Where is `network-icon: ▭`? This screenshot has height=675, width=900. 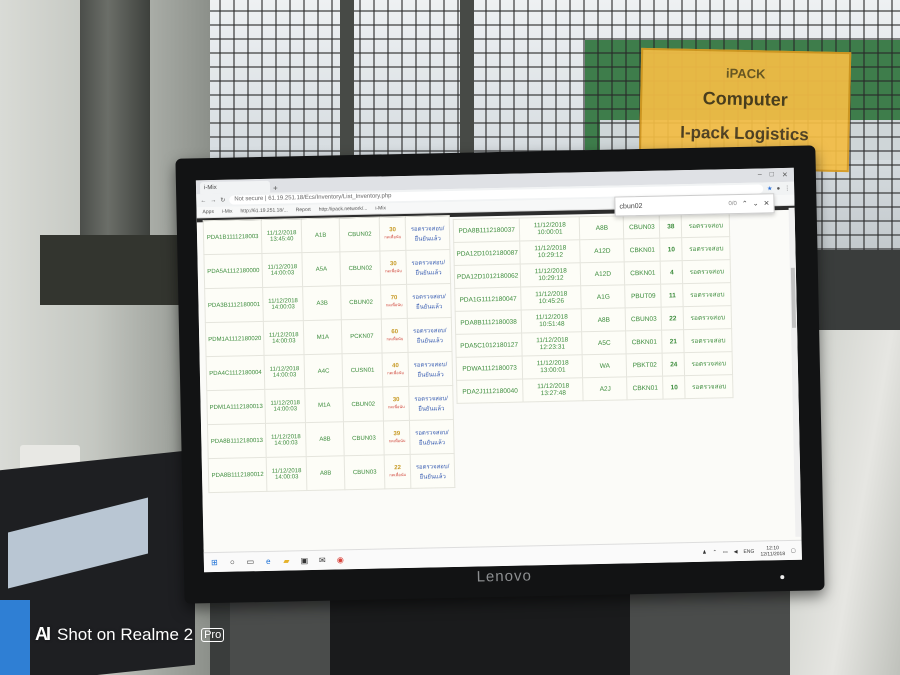 network-icon: ▭ is located at coordinates (725, 552).